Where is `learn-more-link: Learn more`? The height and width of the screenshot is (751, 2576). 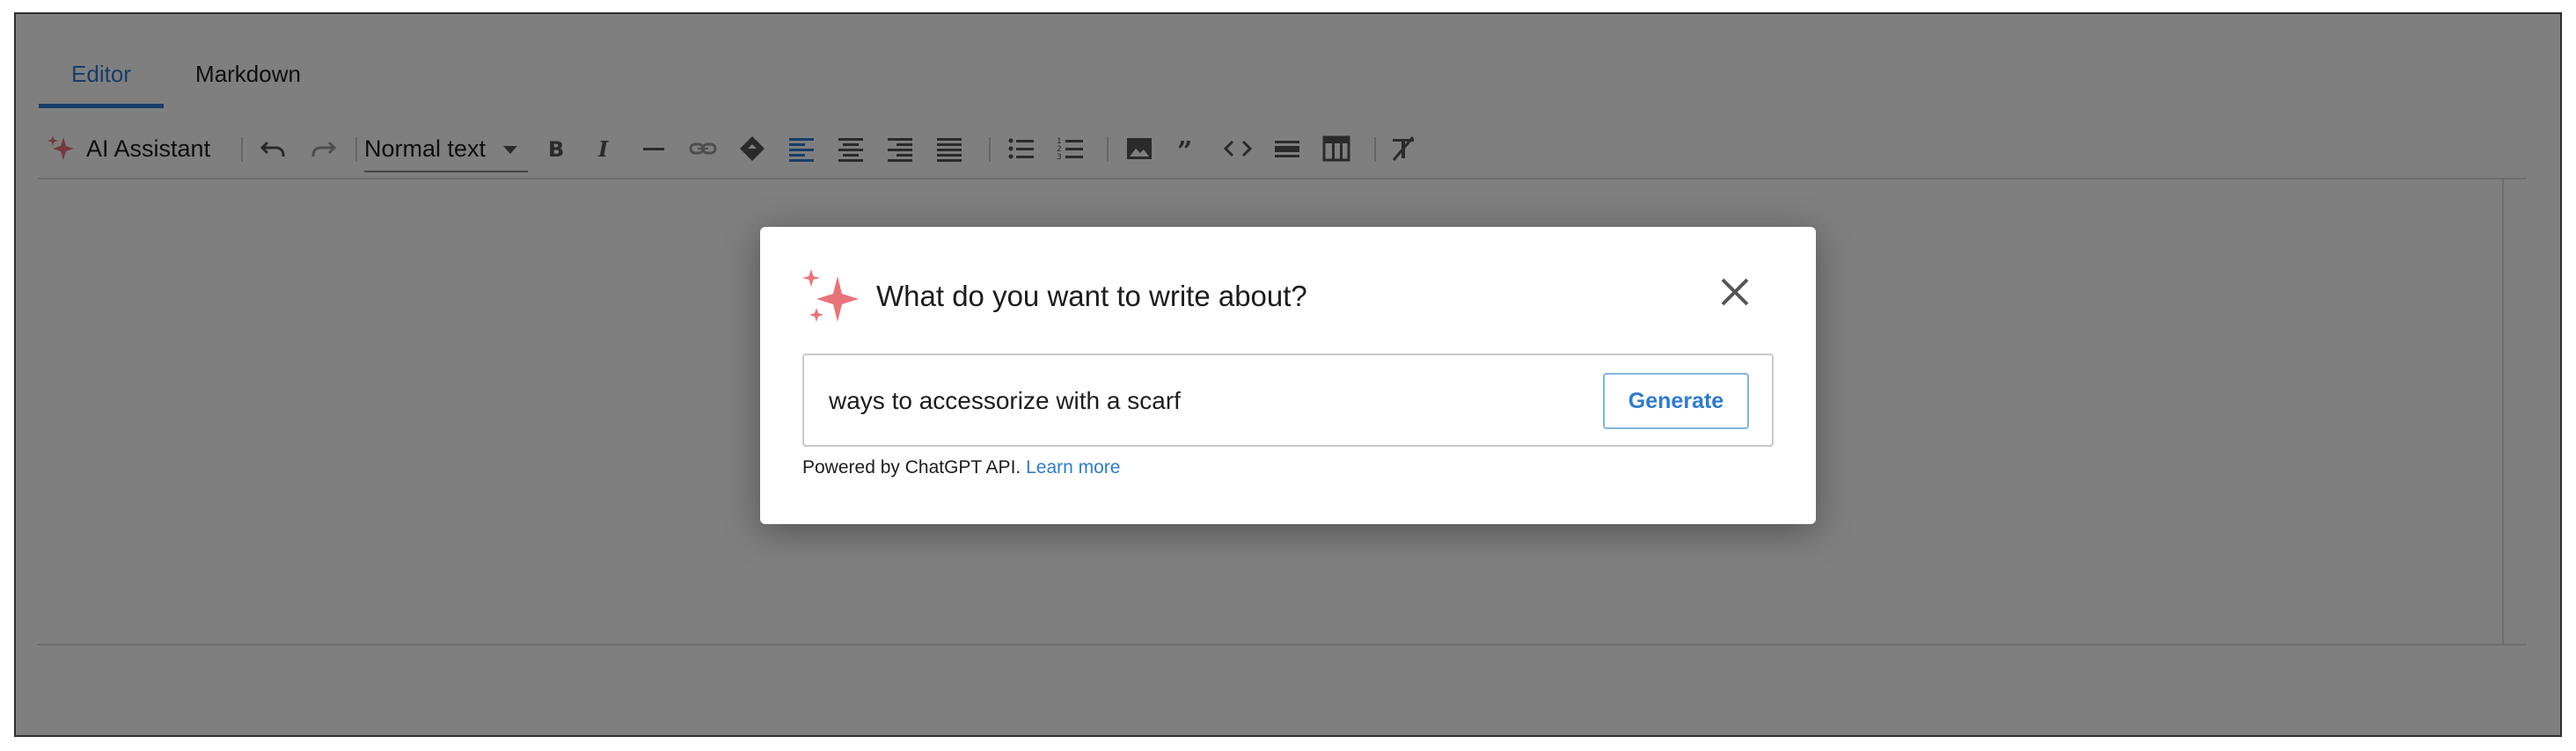 learn-more-link: Learn more is located at coordinates (1073, 467).